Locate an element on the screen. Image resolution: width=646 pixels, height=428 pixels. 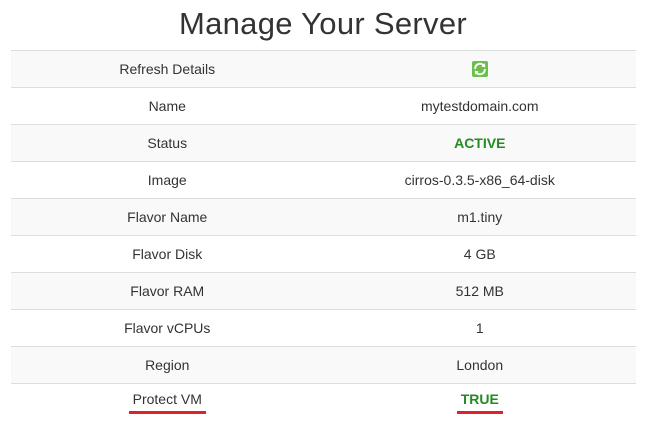
protect-vm-value: TRUE is located at coordinates (479, 402).